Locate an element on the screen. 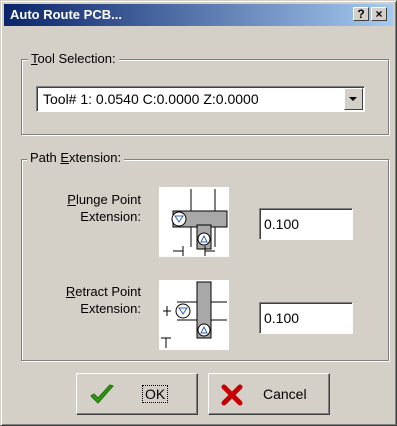 The height and width of the screenshot is (426, 397). tool-selection-label: Tool Selection: is located at coordinates (73, 58).